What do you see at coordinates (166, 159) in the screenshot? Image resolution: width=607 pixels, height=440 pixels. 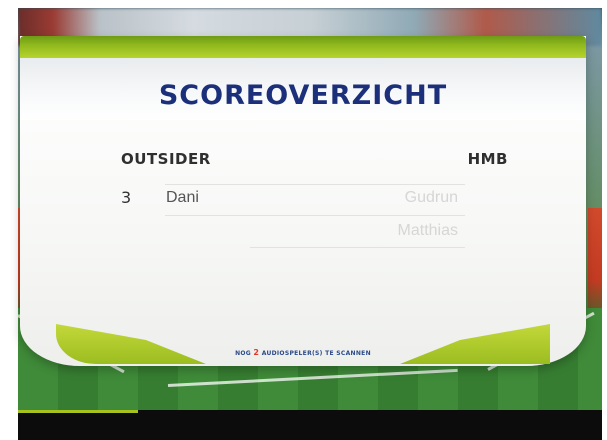 I see `team-left-name: OUTSIDER` at bounding box center [166, 159].